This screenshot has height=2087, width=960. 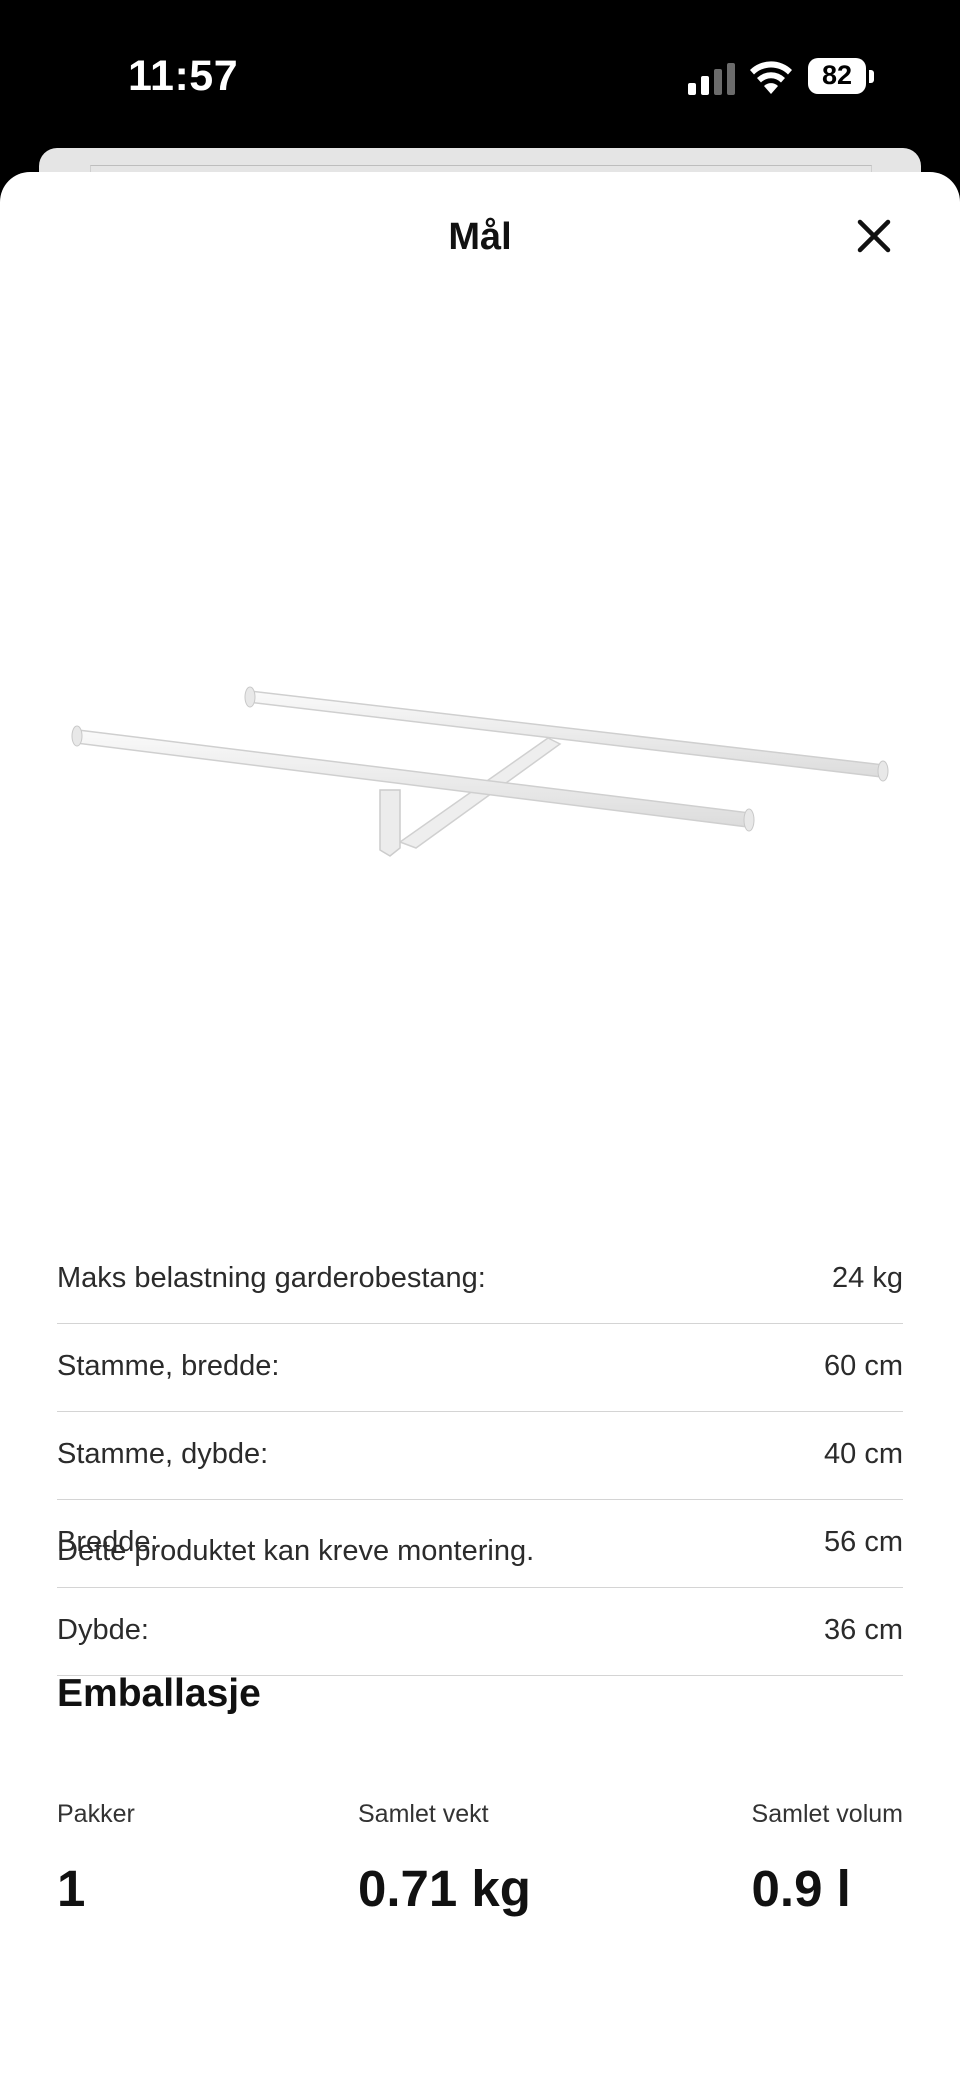 What do you see at coordinates (827, 1859) in the screenshot?
I see `volume-stat: Samlet volum 0.9 l` at bounding box center [827, 1859].